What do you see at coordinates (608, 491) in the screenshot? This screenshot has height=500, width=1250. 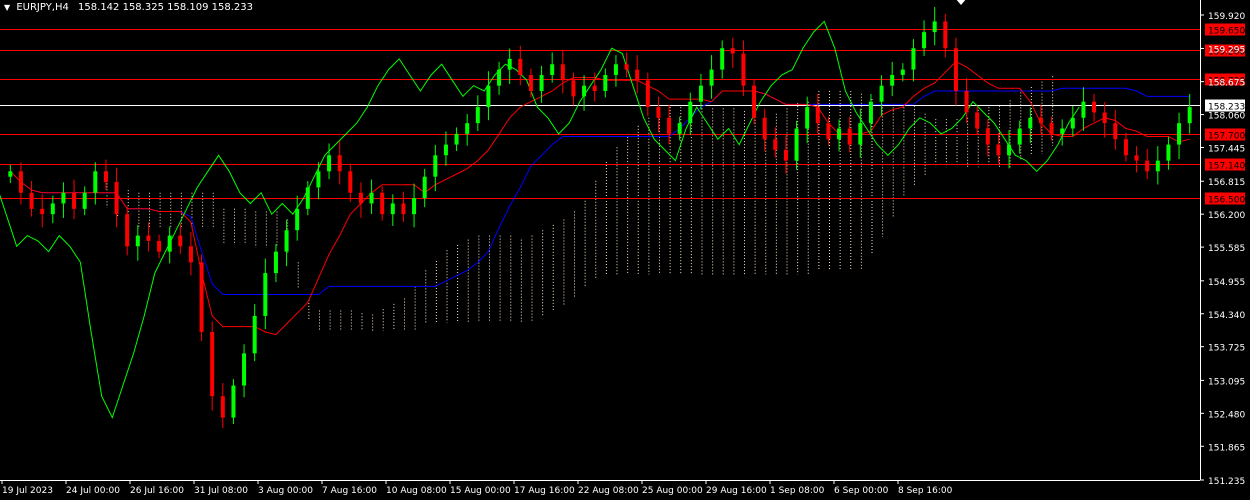 I see `x-tick-label: 22 Aug 08:00` at bounding box center [608, 491].